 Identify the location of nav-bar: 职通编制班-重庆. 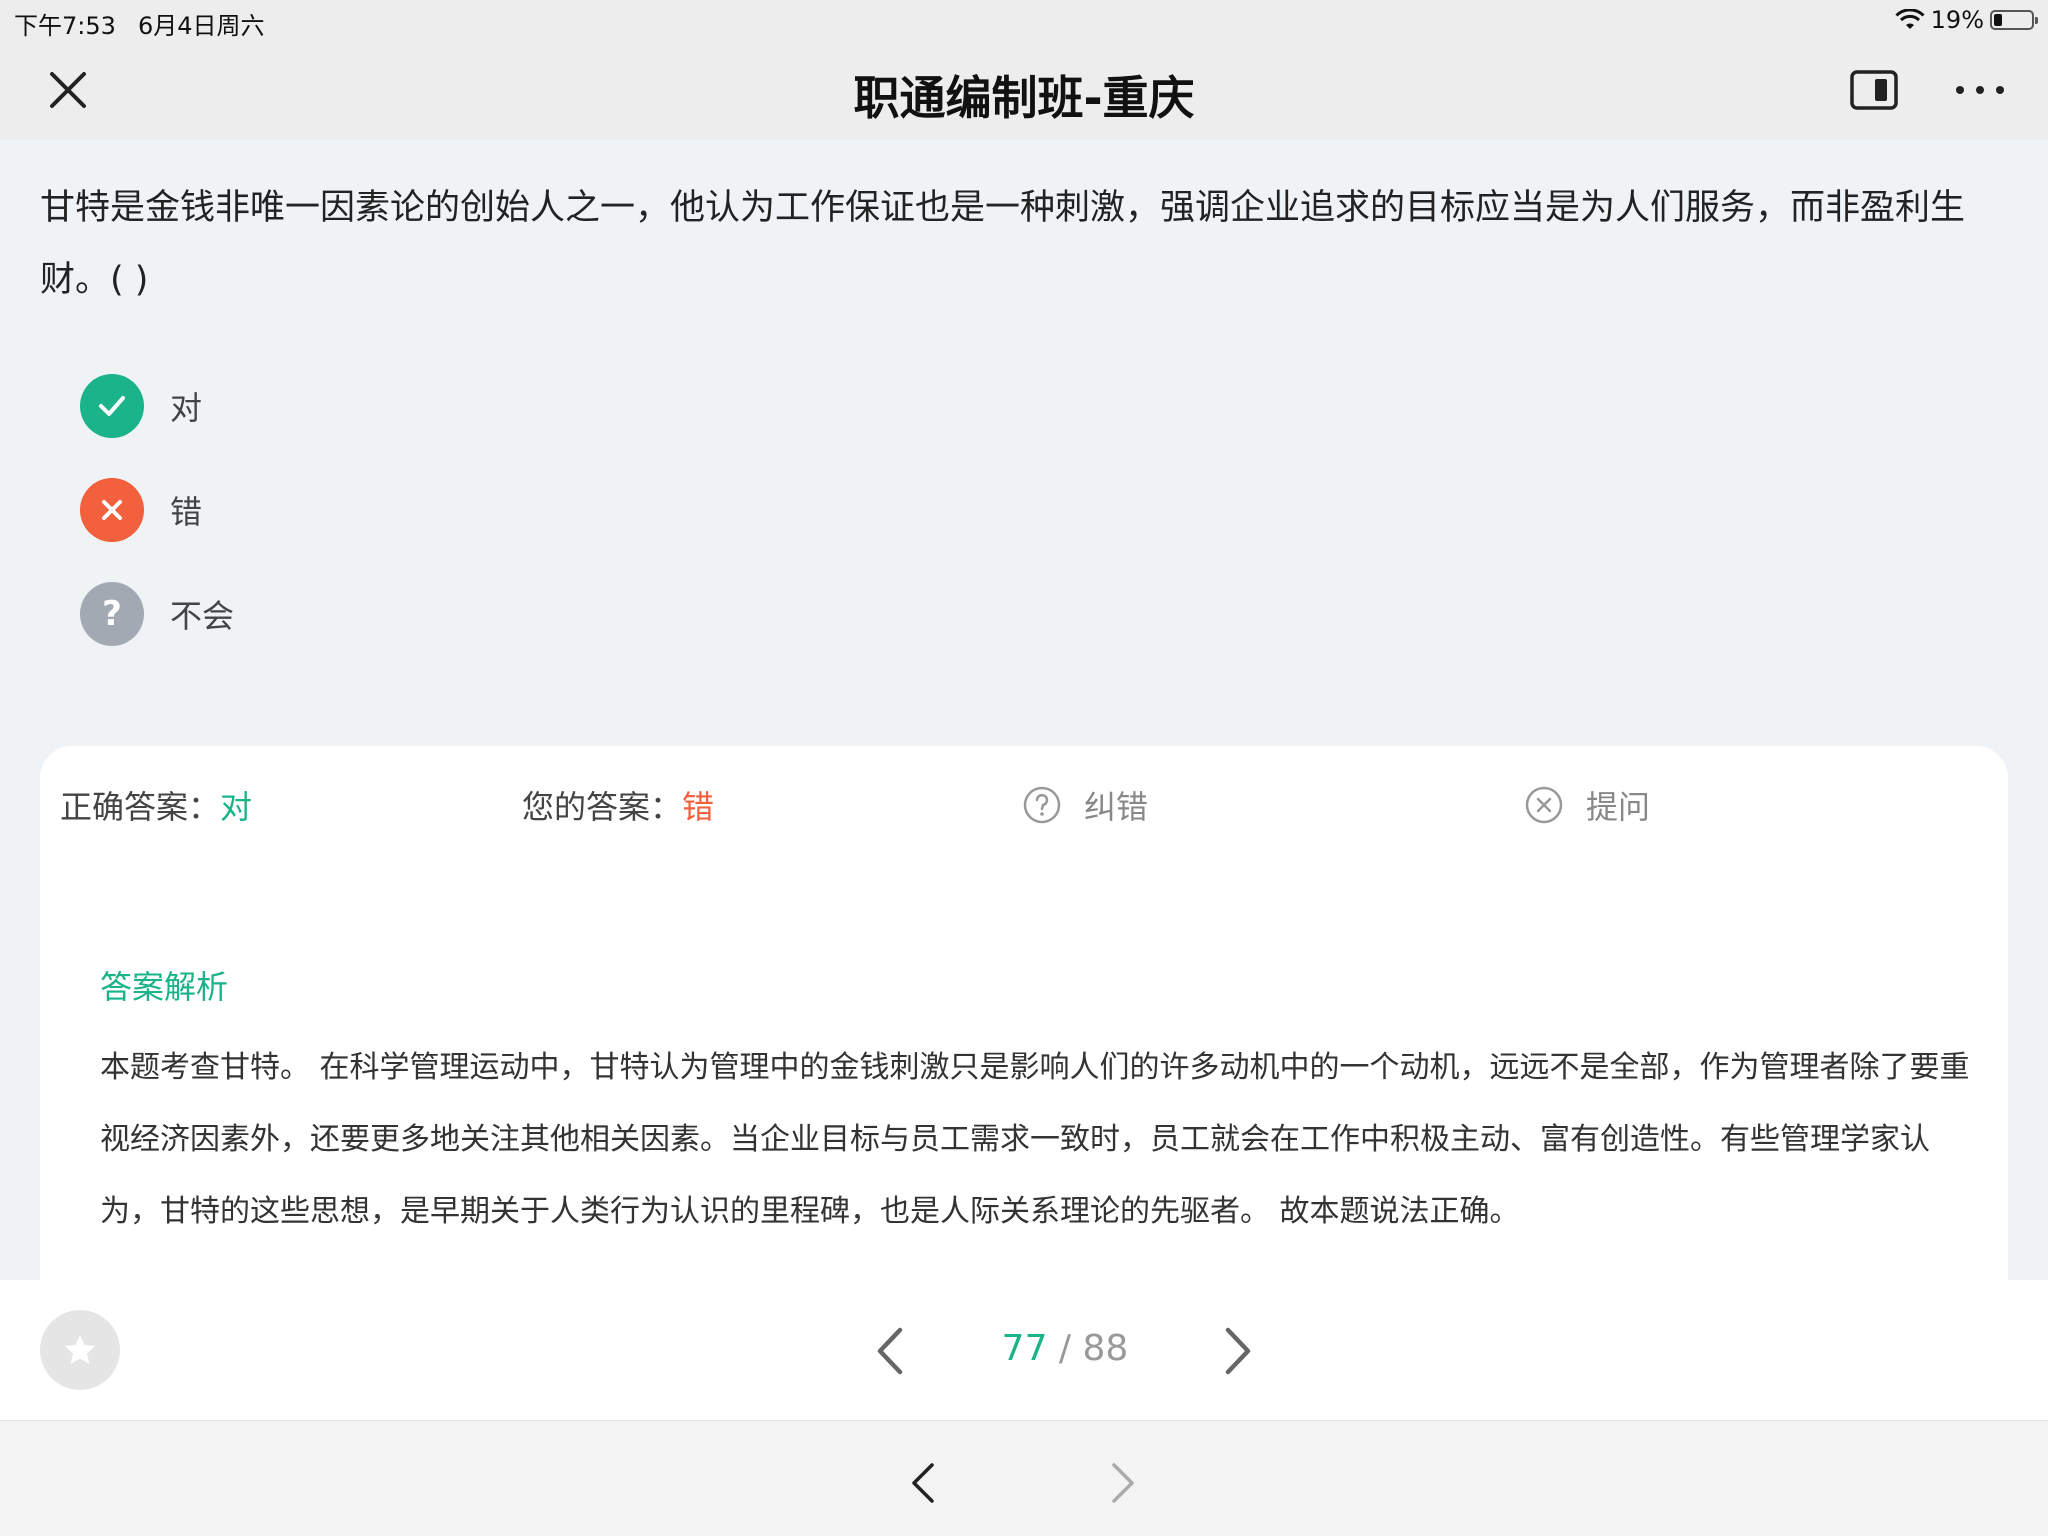
(1024, 90).